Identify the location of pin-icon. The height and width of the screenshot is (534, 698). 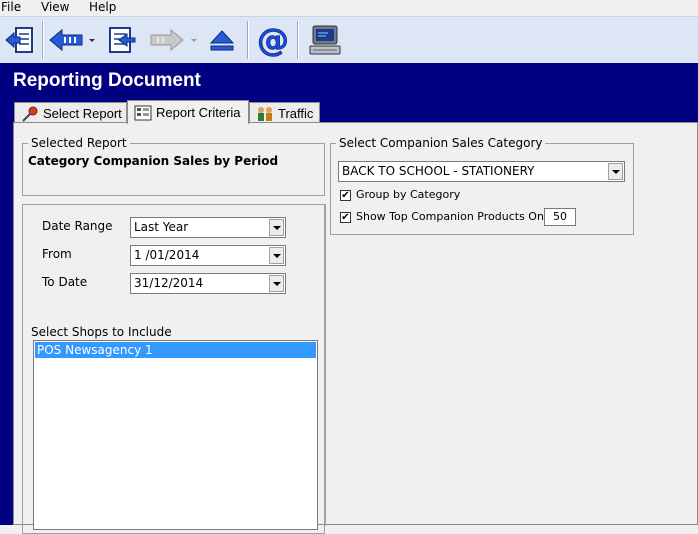
(30, 114).